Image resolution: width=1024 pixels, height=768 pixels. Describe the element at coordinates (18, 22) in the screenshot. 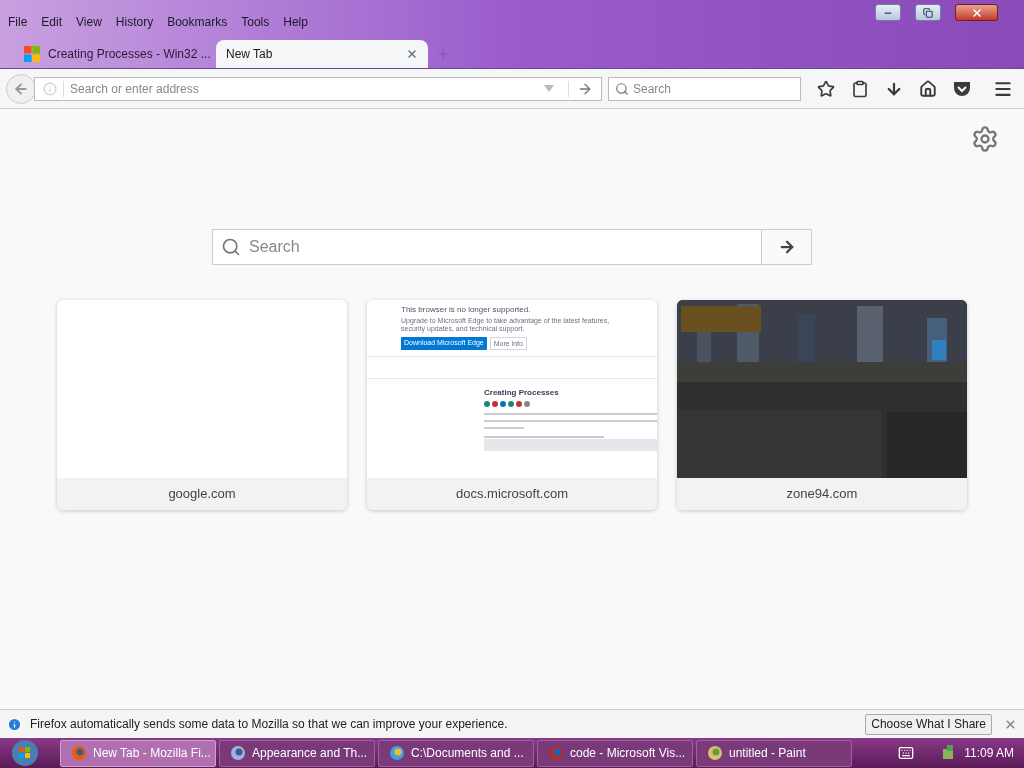

I see `menu-item: File` at that location.